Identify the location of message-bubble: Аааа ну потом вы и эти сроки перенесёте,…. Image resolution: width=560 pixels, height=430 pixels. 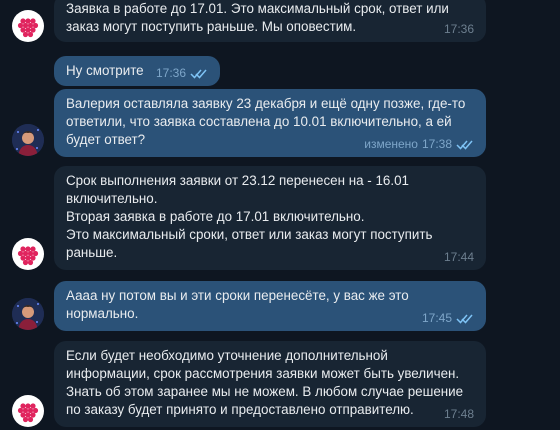
(270, 306).